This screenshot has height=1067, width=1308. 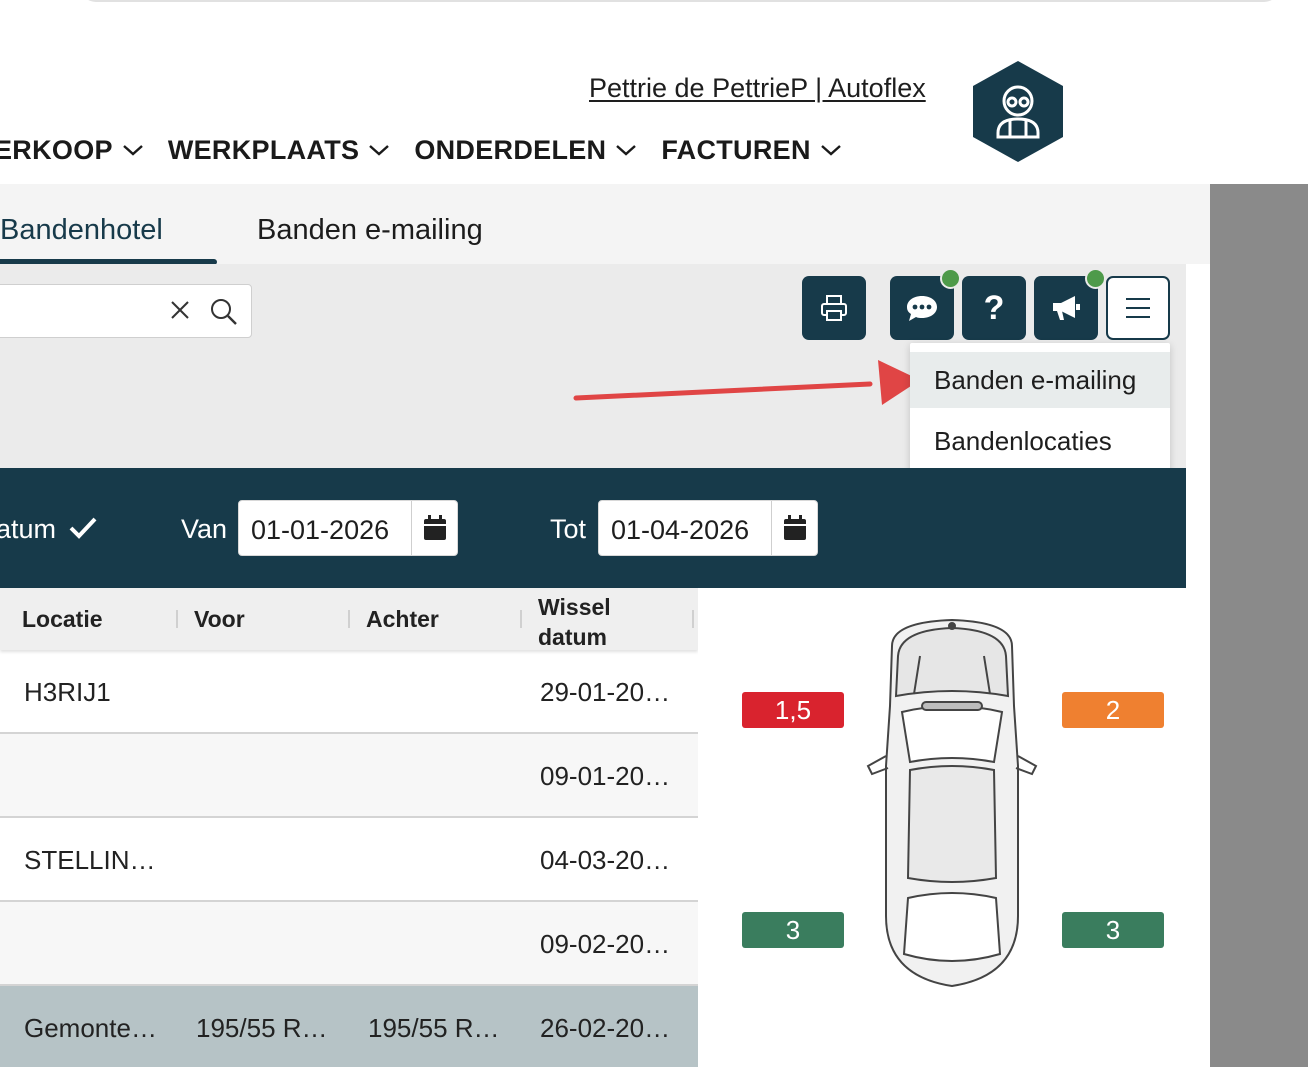 I want to click on table-header: Locatie Voor Achter Wissel datum, so click(x=349, y=619).